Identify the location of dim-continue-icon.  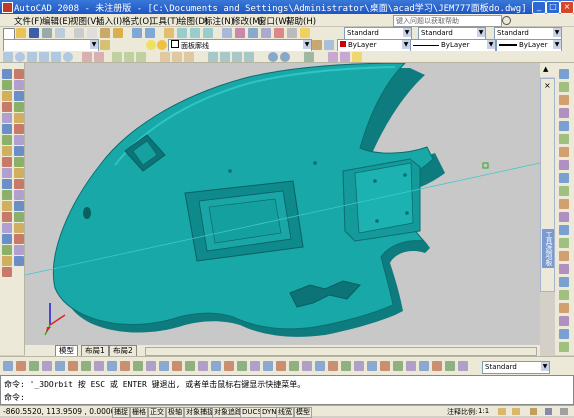
(138, 366).